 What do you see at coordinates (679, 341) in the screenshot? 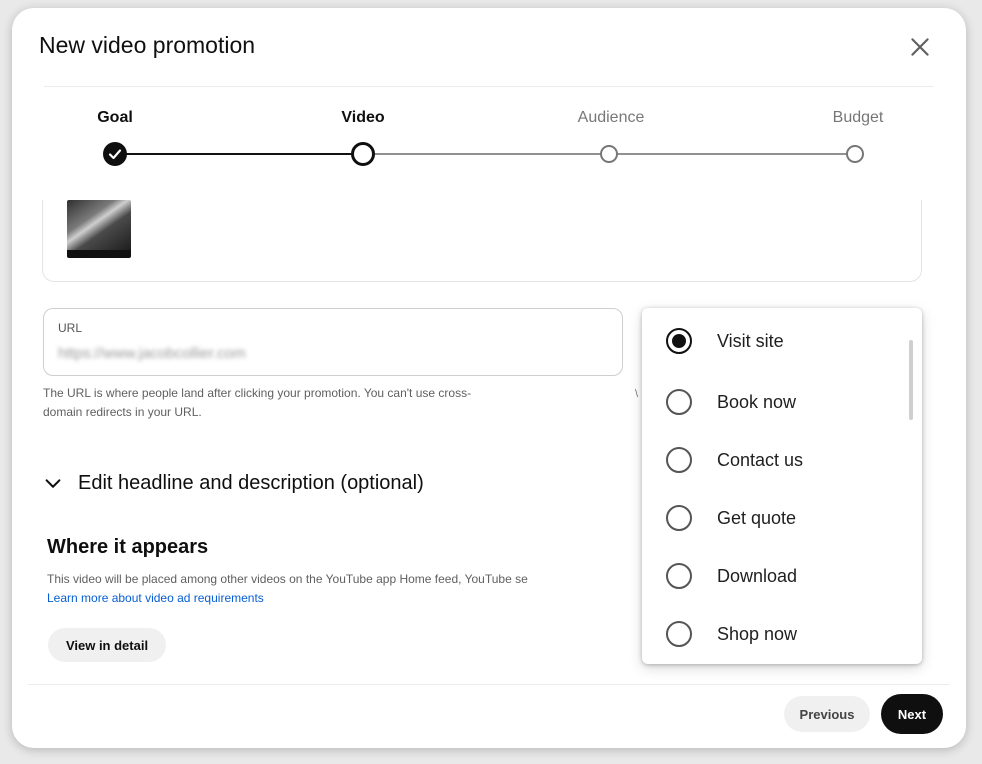
I see `radio-selected` at bounding box center [679, 341].